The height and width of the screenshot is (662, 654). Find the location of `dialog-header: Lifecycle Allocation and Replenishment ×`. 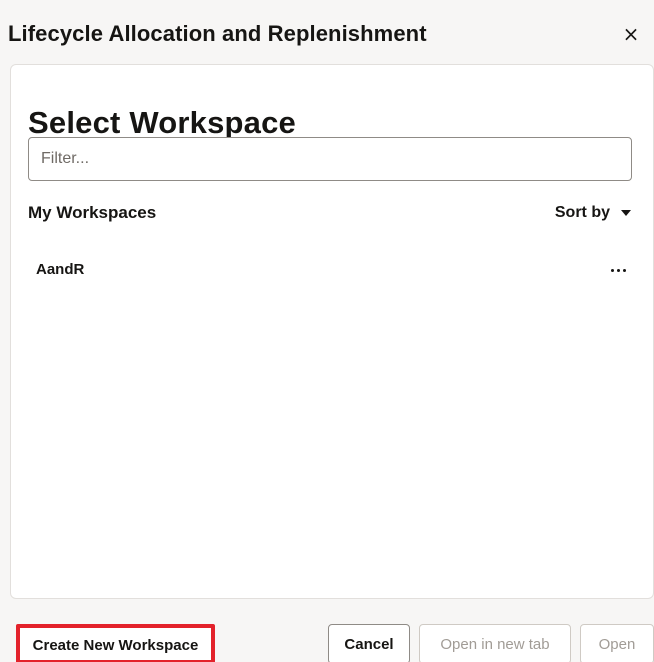

dialog-header: Lifecycle Allocation and Replenishment × is located at coordinates (327, 33).